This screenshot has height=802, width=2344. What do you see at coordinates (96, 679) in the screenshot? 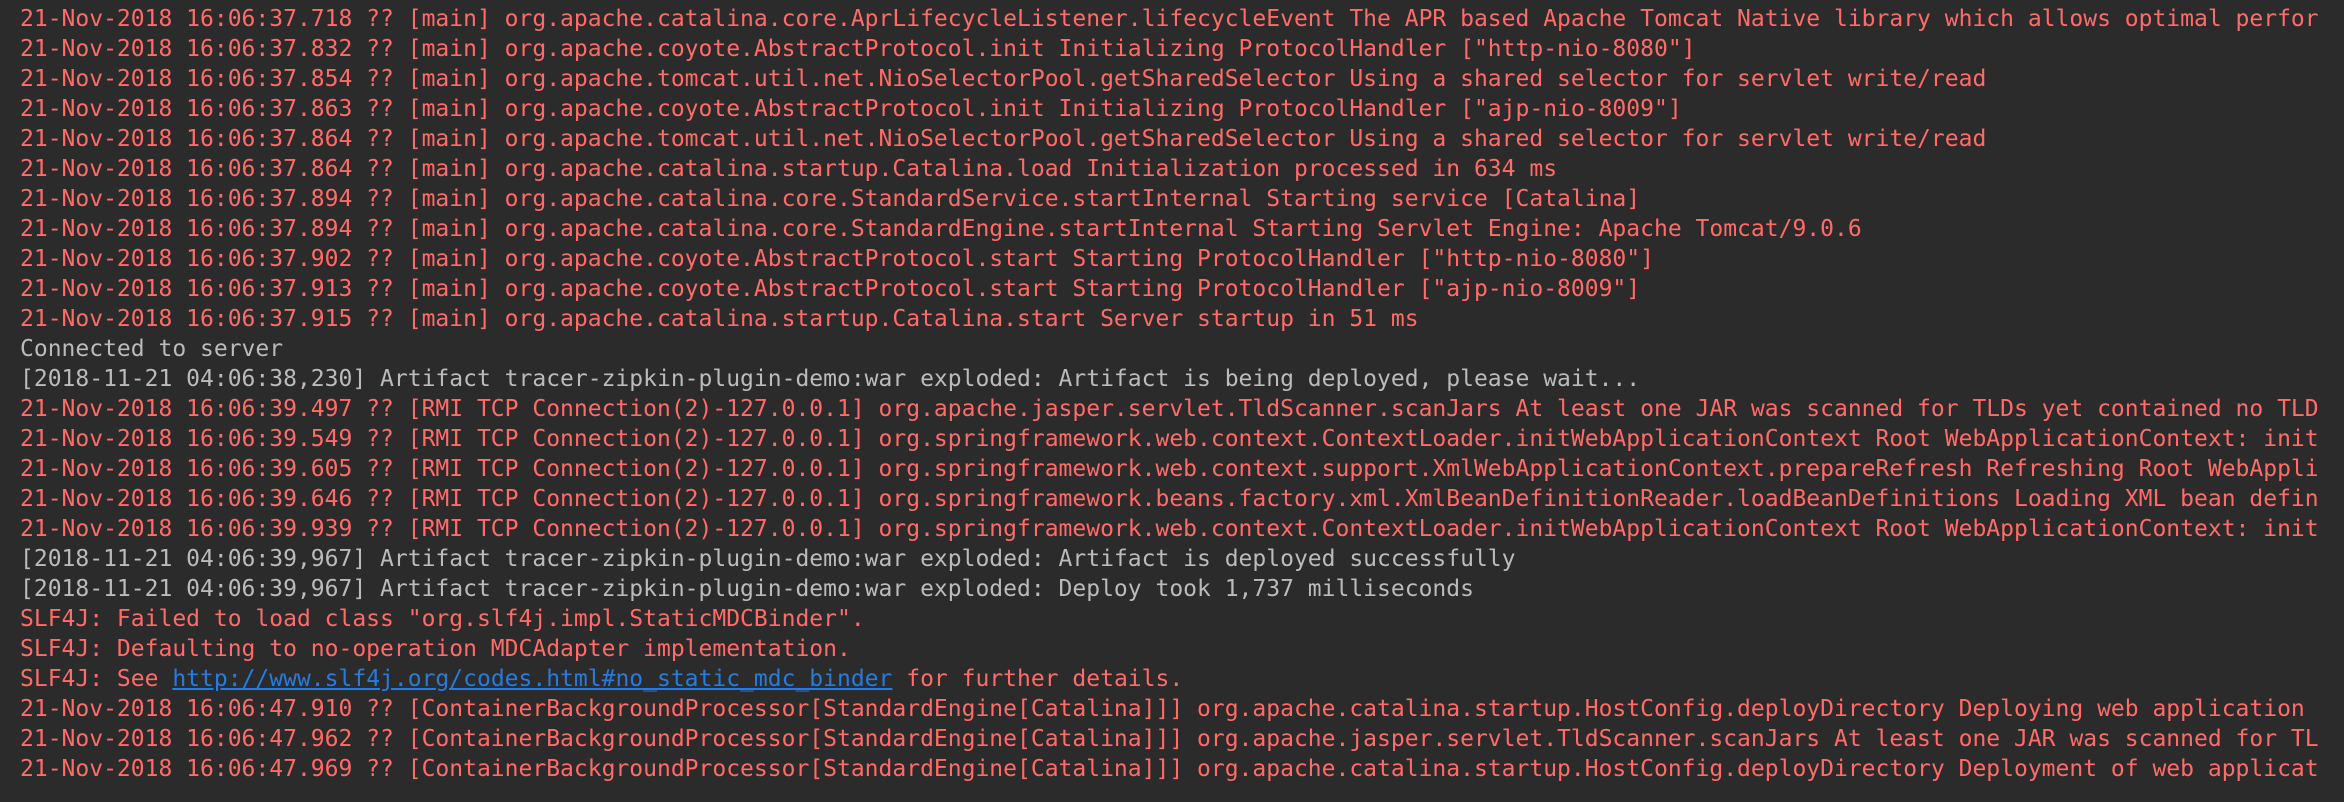
I see `log-line-prefix: SLF4J: See` at bounding box center [96, 679].